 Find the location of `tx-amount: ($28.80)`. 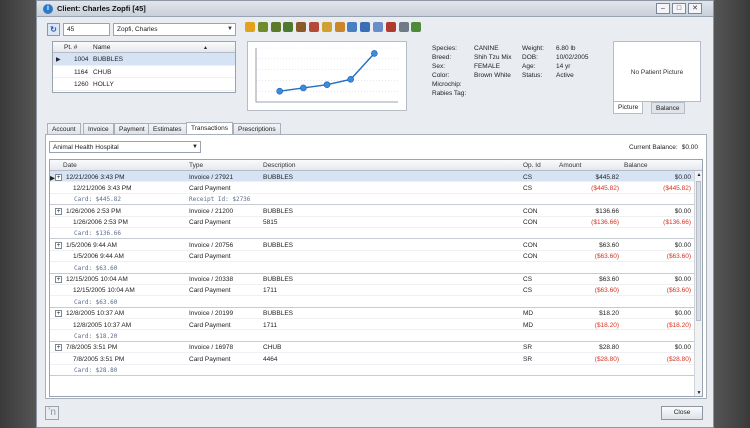

tx-amount: ($28.80) is located at coordinates (606, 359).